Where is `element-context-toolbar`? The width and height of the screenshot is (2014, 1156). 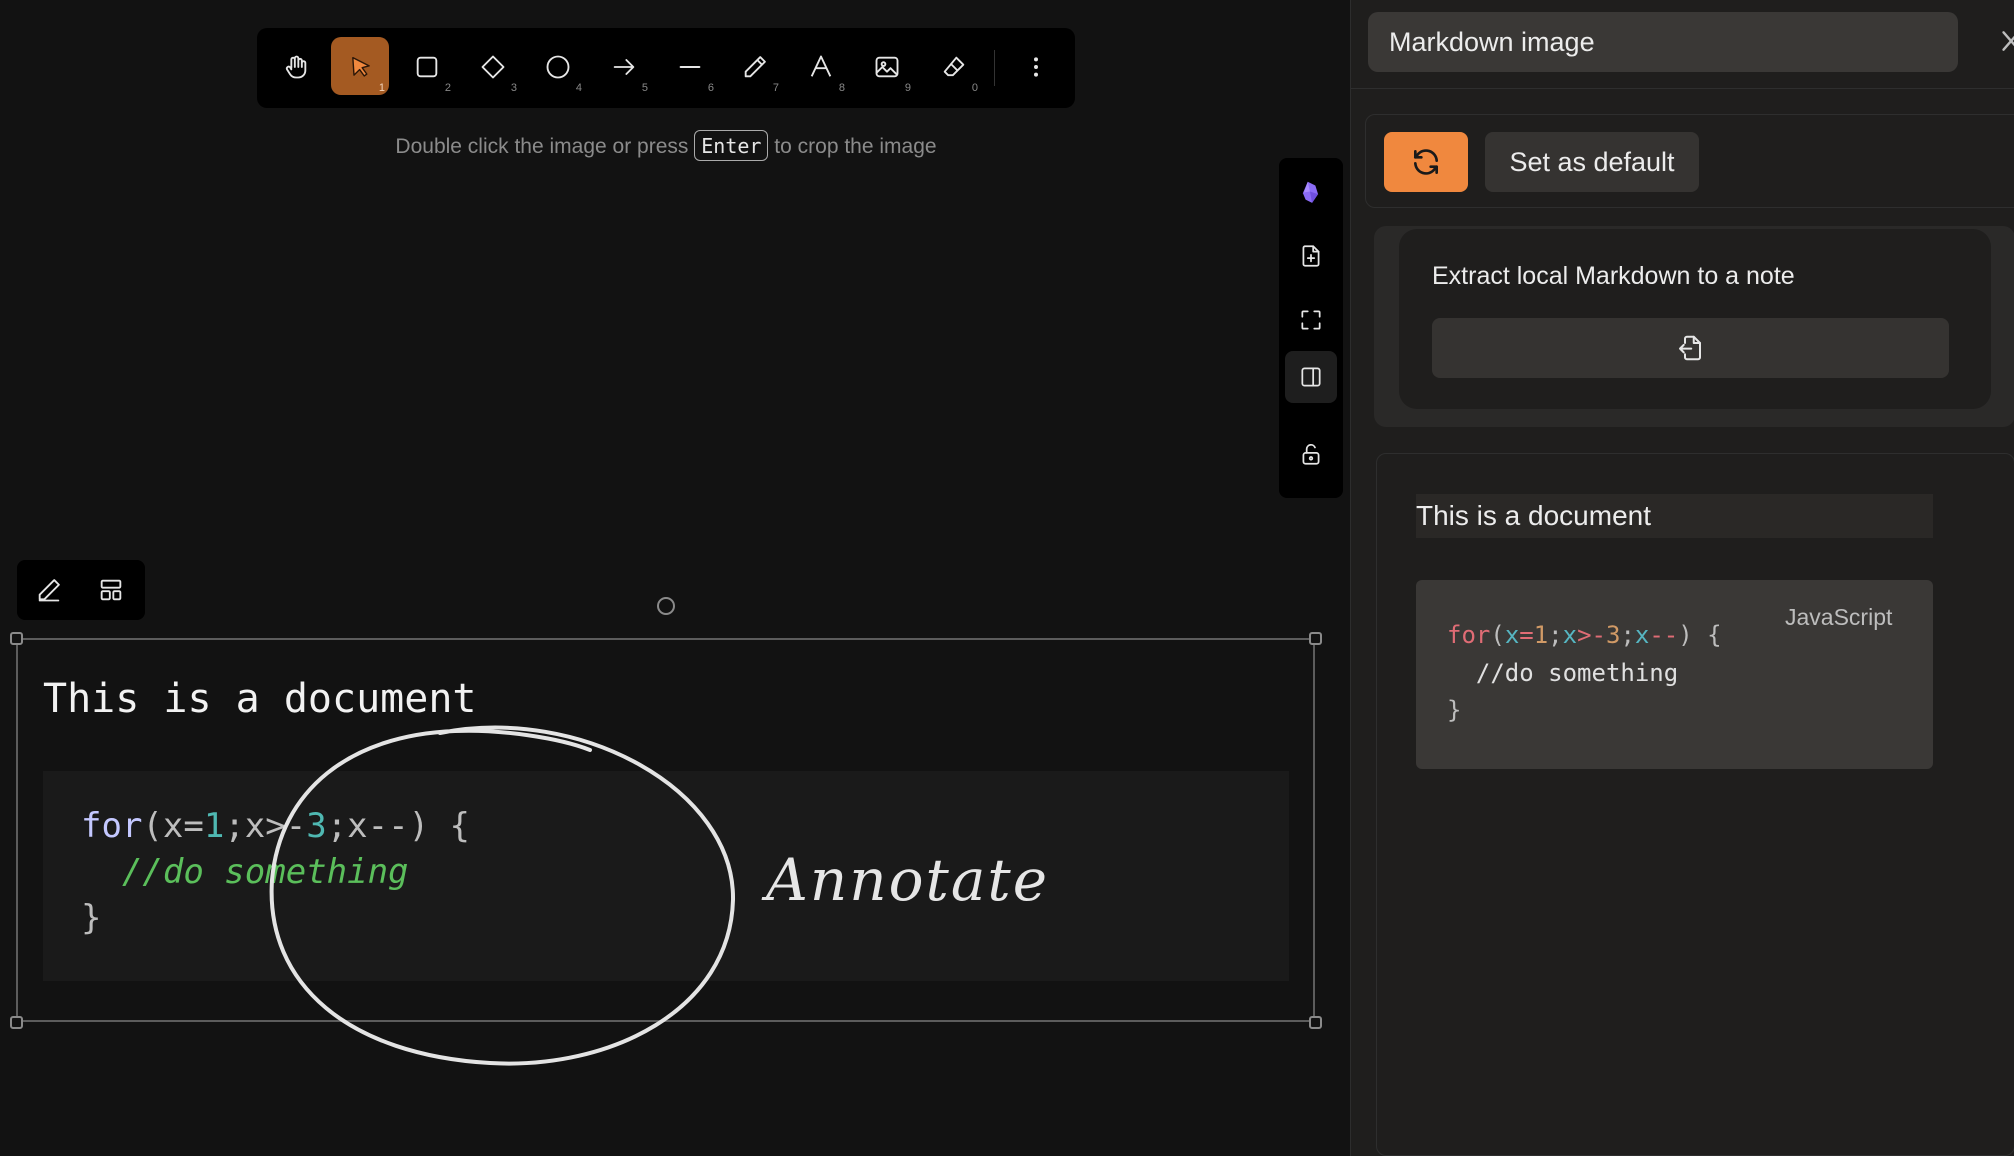 element-context-toolbar is located at coordinates (81, 590).